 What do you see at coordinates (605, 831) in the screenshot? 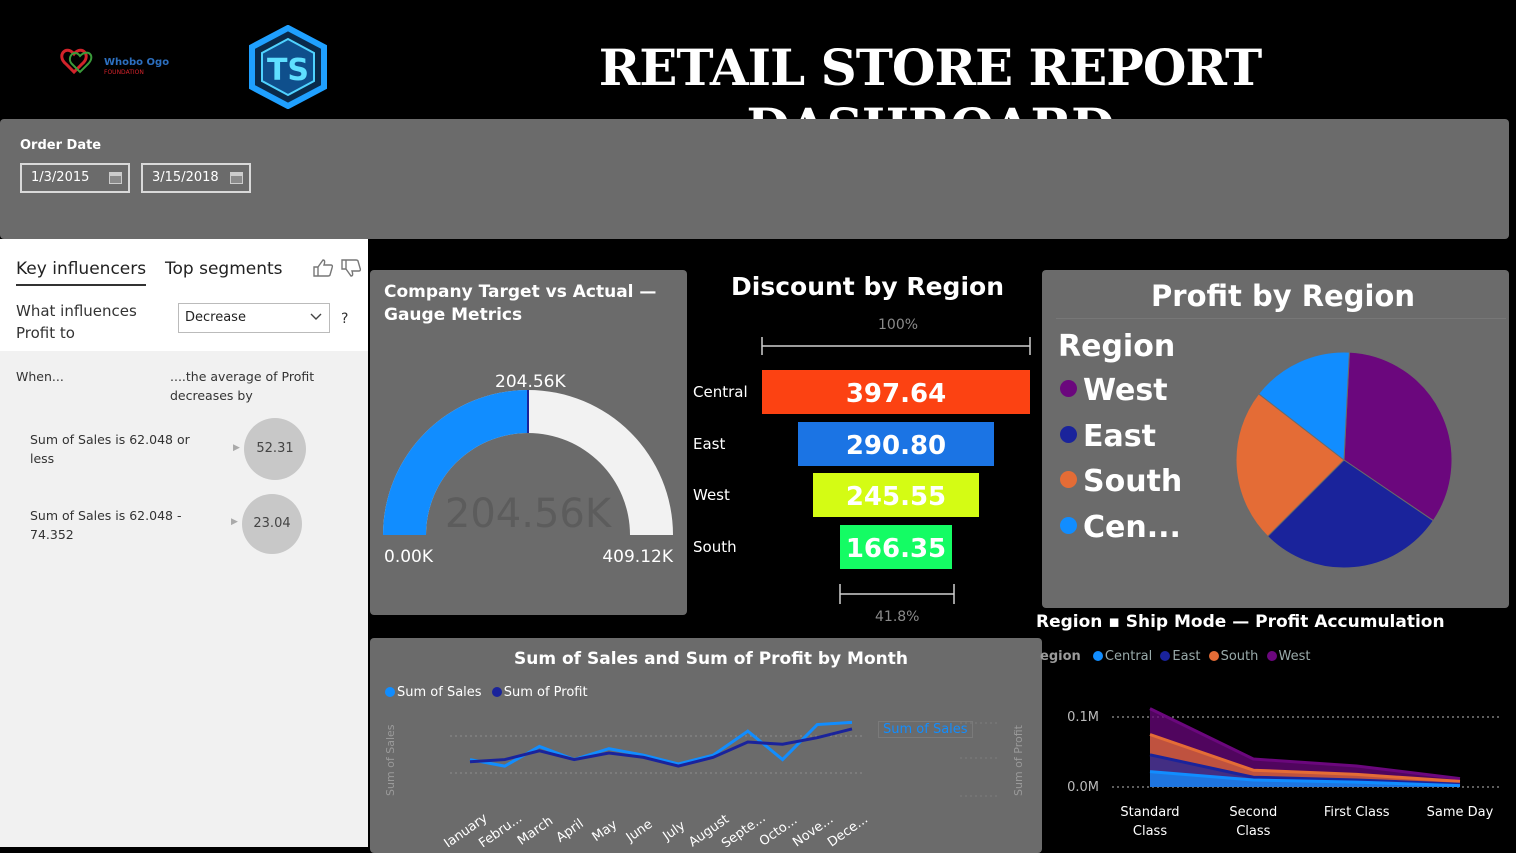
I see `x-axis-tick: May` at bounding box center [605, 831].